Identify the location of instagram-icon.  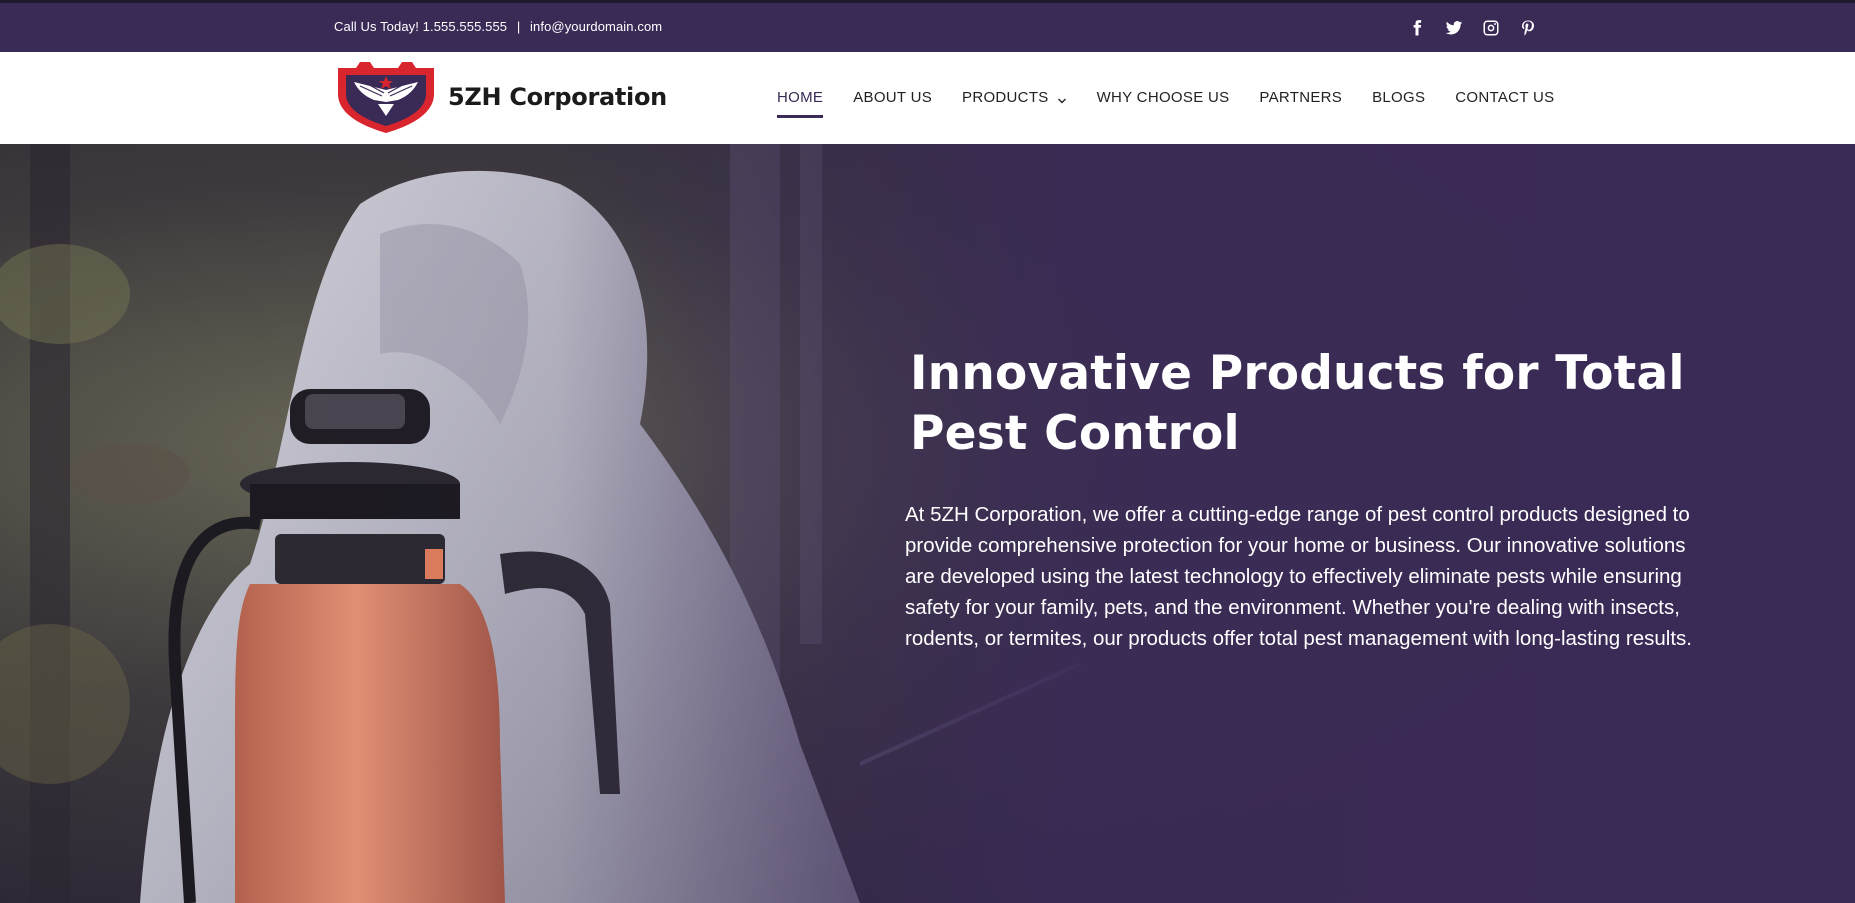
(1490, 27).